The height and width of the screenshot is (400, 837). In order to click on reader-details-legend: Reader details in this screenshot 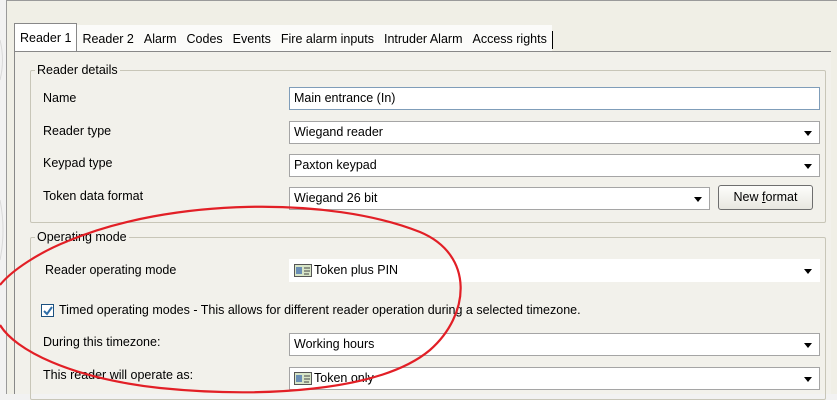, I will do `click(77, 70)`.